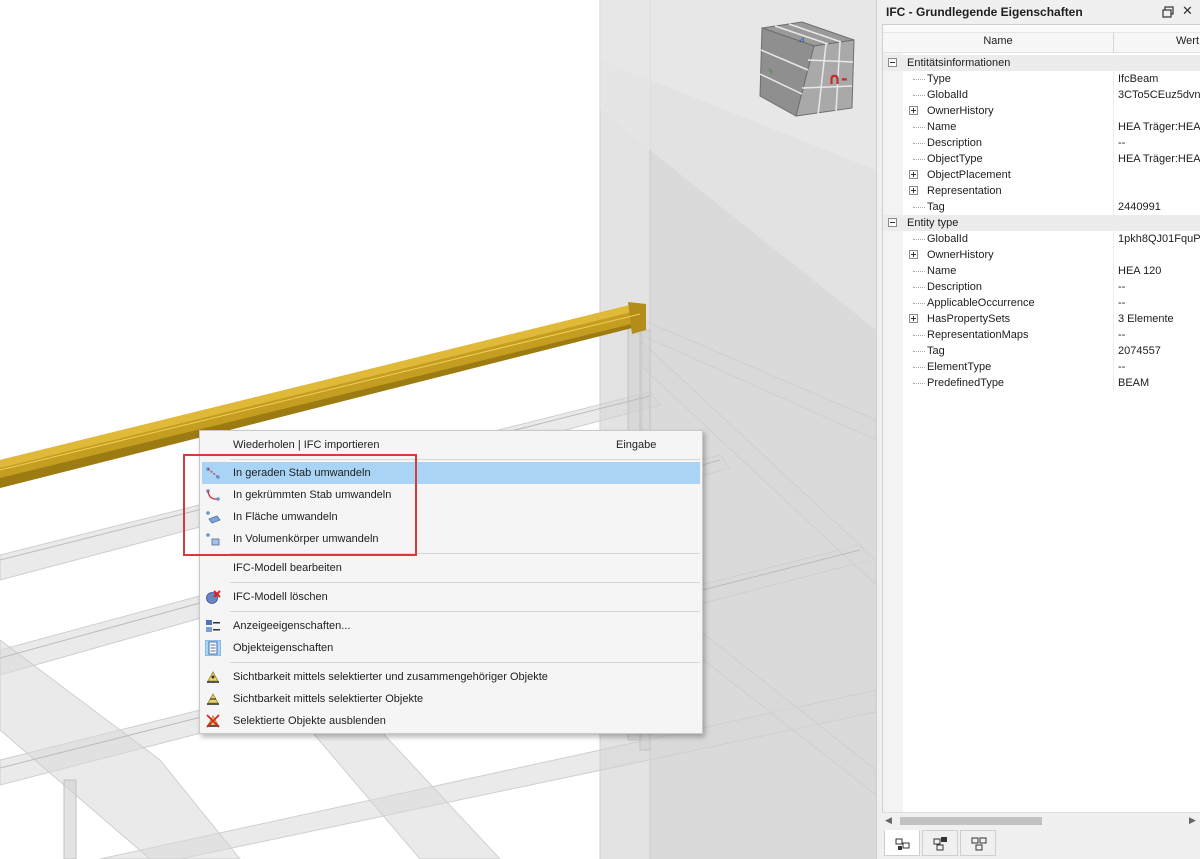 This screenshot has width=1200, height=859. What do you see at coordinates (808, 70) in the screenshot?
I see `navigation-cube-icon: ∩- ⊿ ϟ` at bounding box center [808, 70].